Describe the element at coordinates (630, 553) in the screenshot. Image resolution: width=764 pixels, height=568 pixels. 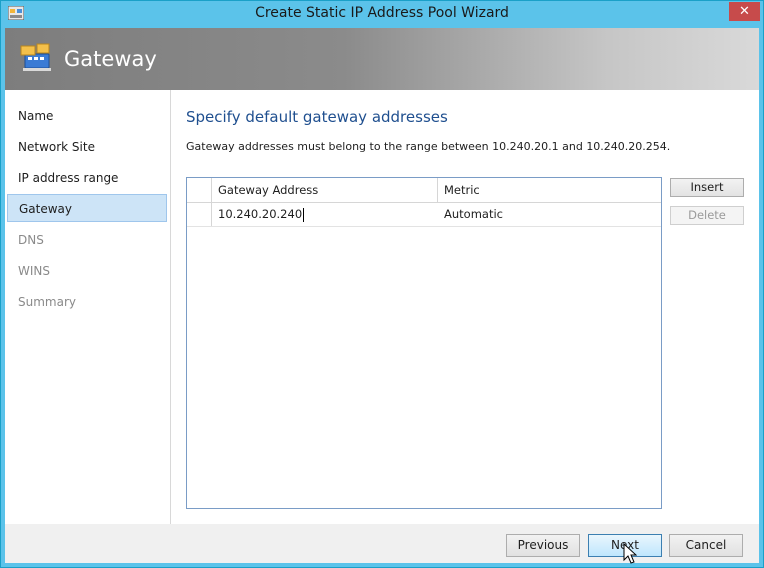
I see `mouse-pointer-icon` at that location.